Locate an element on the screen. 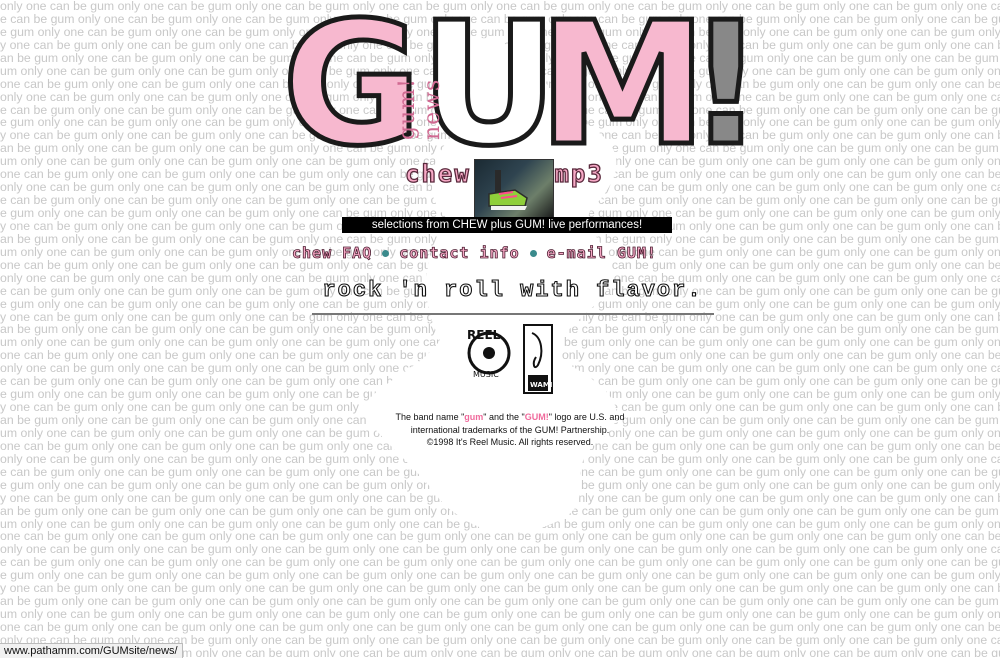 The height and width of the screenshot is (658, 1000). gum-logo: G U M ! is located at coordinates (524, 92).